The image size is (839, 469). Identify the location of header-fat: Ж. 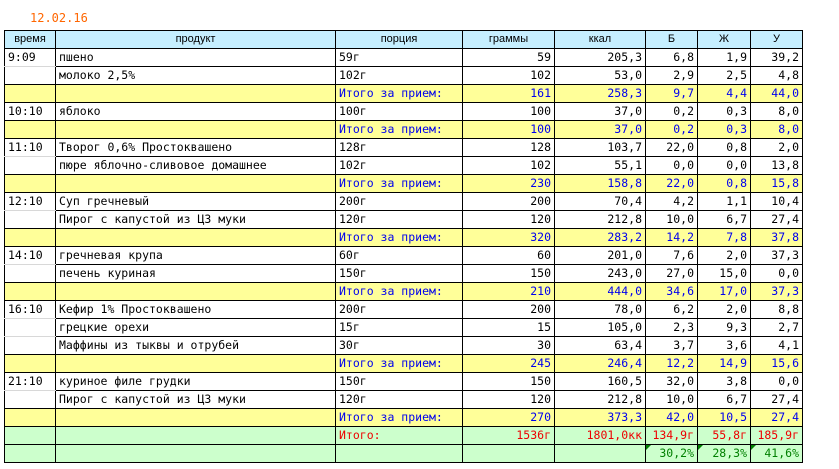
(724, 39).